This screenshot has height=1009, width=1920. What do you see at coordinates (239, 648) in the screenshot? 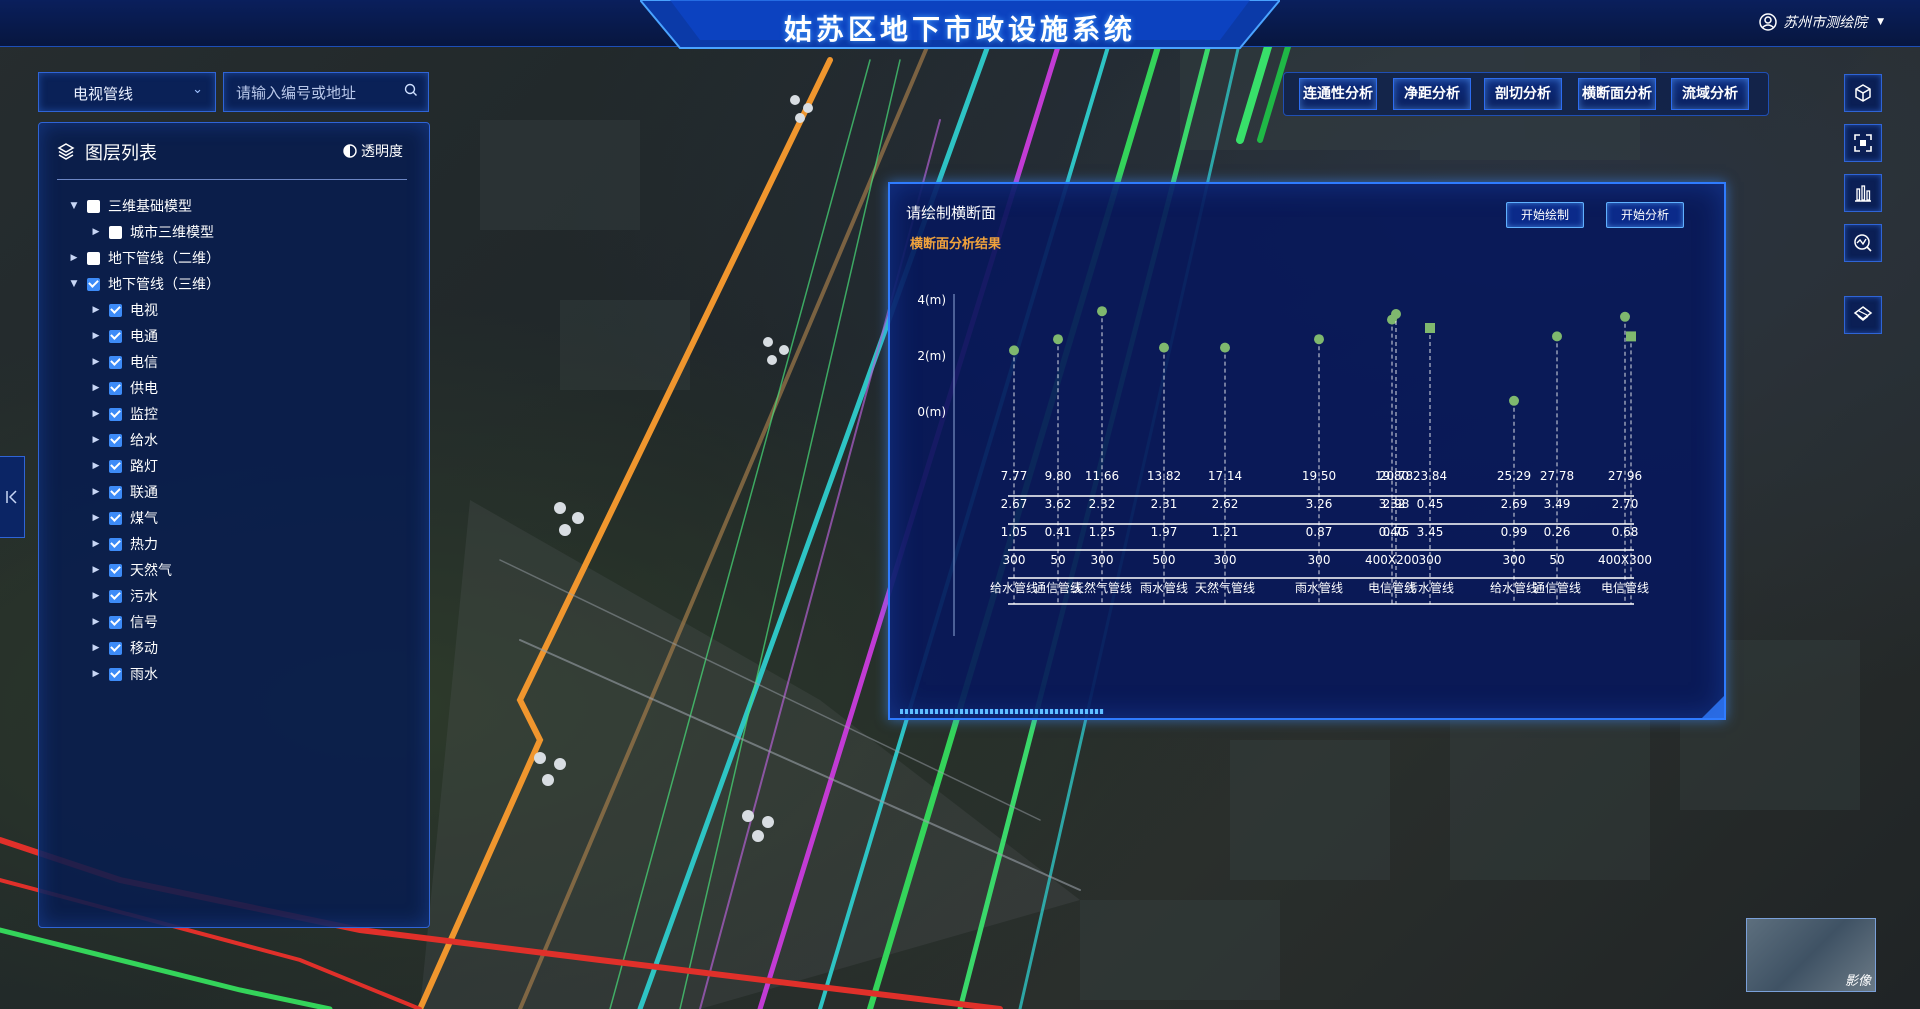
I see `layer-tree-node: ▶ 移动` at bounding box center [239, 648].